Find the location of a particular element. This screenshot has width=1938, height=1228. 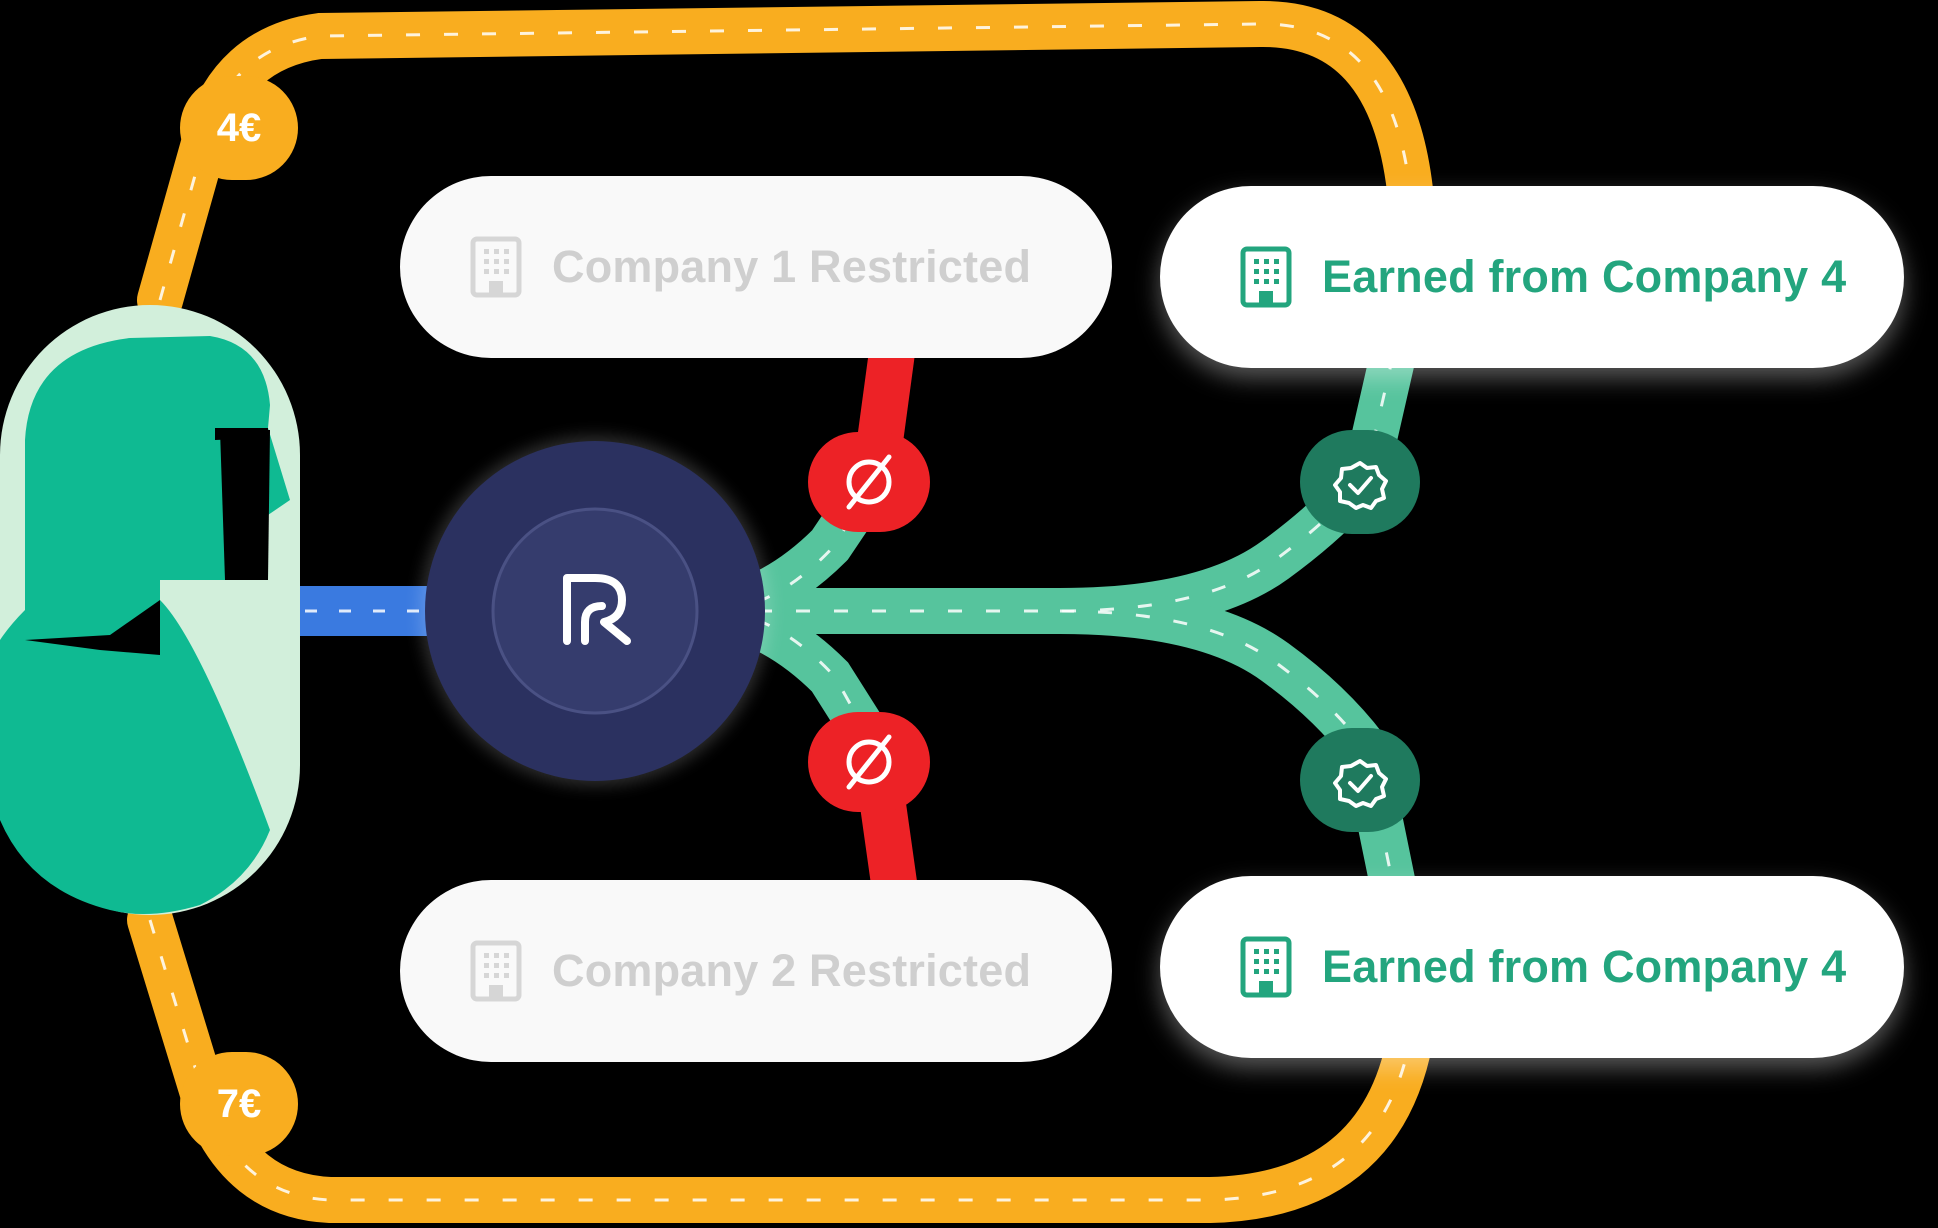

earned-company-4-label-top: Earned from Company 4 is located at coordinates (1584, 276).